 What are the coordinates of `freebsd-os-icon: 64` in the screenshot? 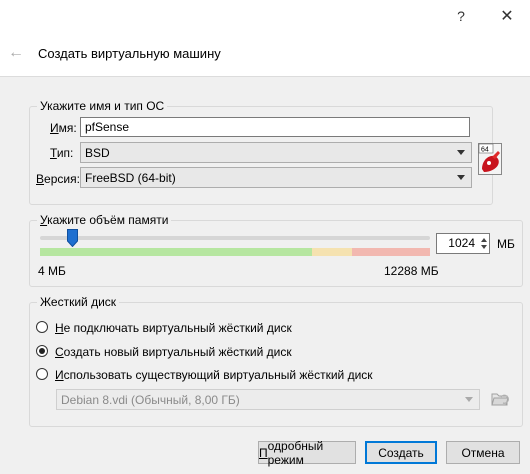 It's located at (490, 159).